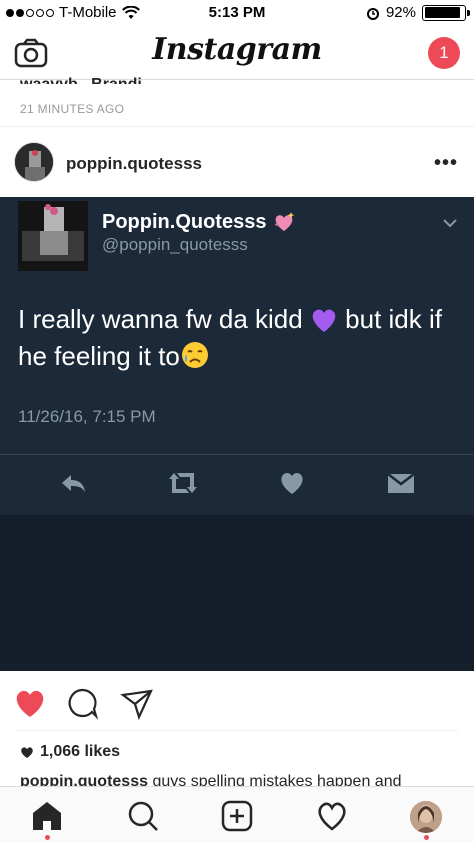  Describe the element at coordinates (184, 222) in the screenshot. I see `tweet-name-text: Poppin.Quotesss` at that location.